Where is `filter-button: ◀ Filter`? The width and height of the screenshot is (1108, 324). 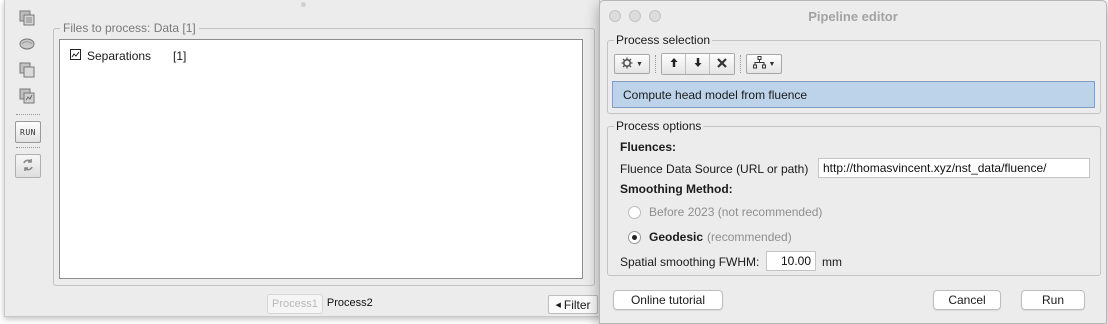 filter-button: ◀ Filter is located at coordinates (573, 304).